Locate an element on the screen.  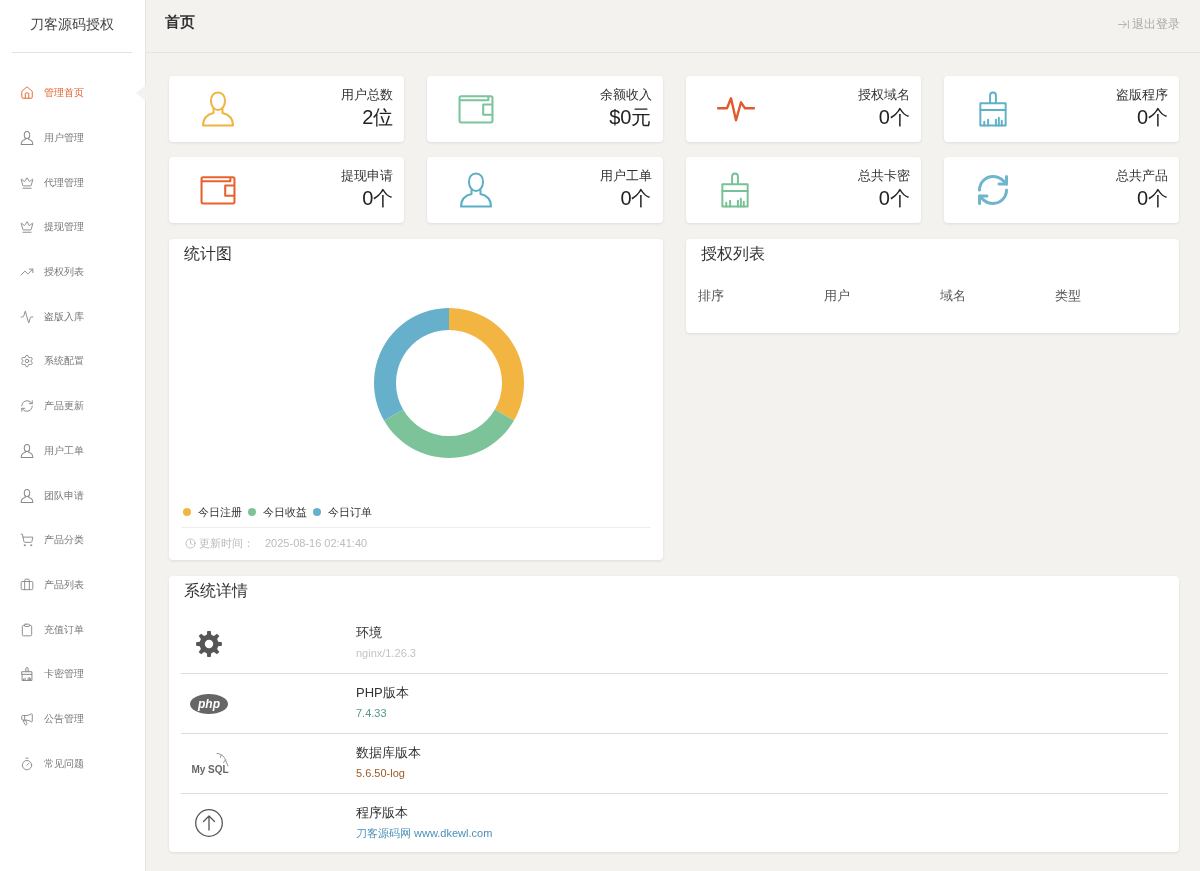
sidebar-item: 产品列表 is located at coordinates (52, 584).